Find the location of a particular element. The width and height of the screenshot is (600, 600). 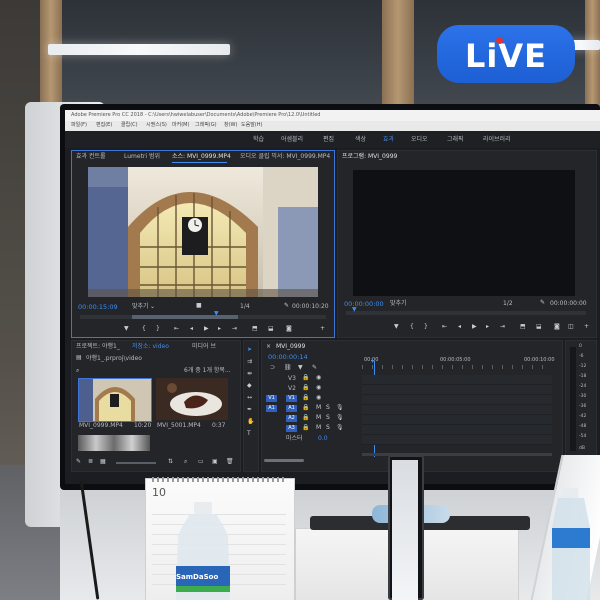

program-timecode: 00:00:00:00 is located at coordinates (364, 304).